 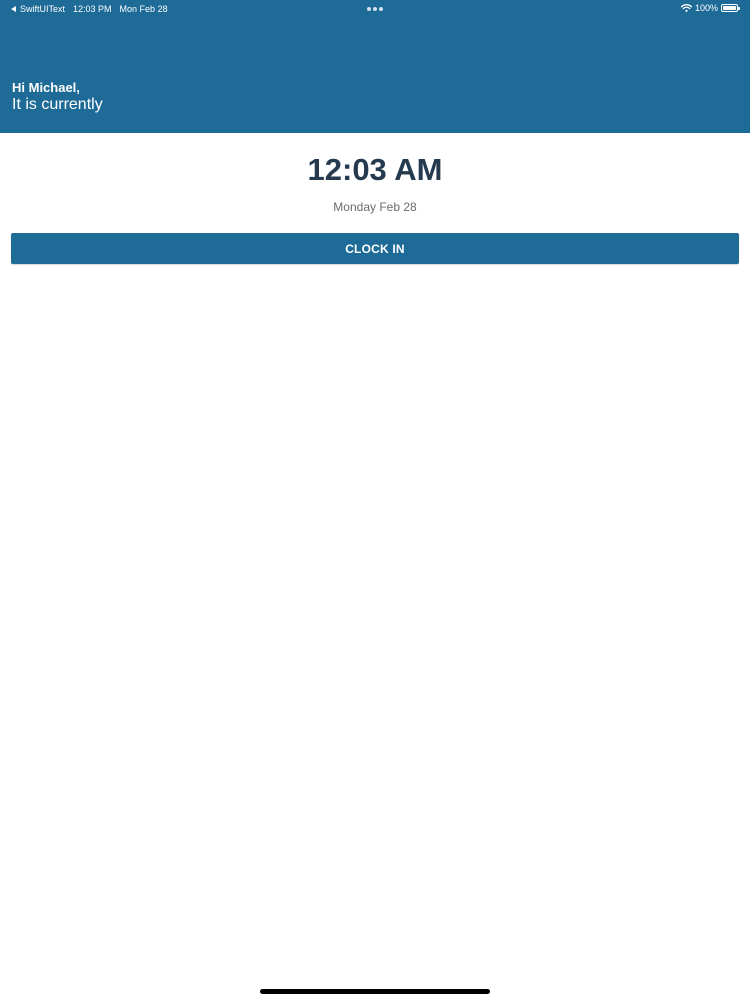 What do you see at coordinates (375, 207) in the screenshot?
I see `current-date: Monday Feb 28` at bounding box center [375, 207].